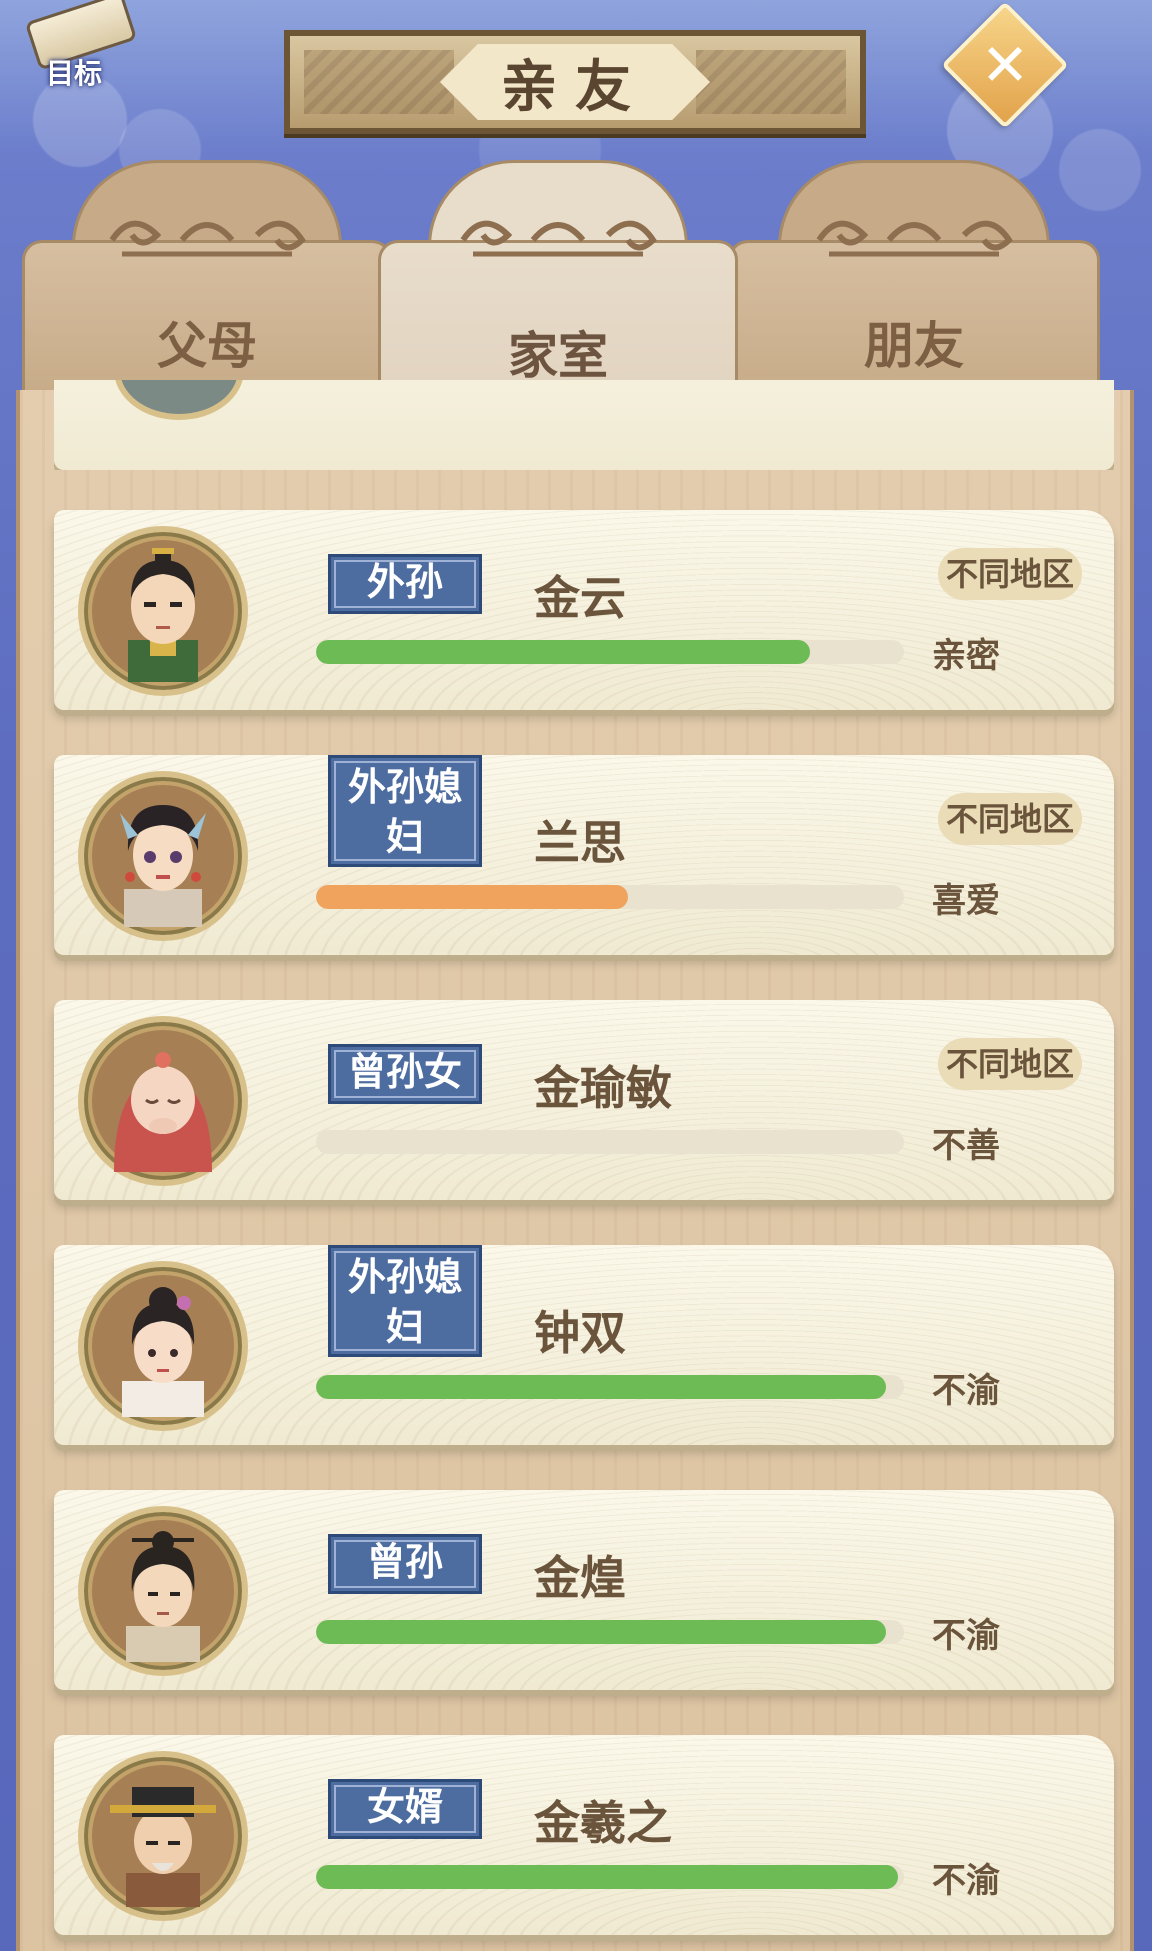 This screenshot has width=1152, height=1951. I want to click on relative-name: 金羲之, so click(603, 1823).